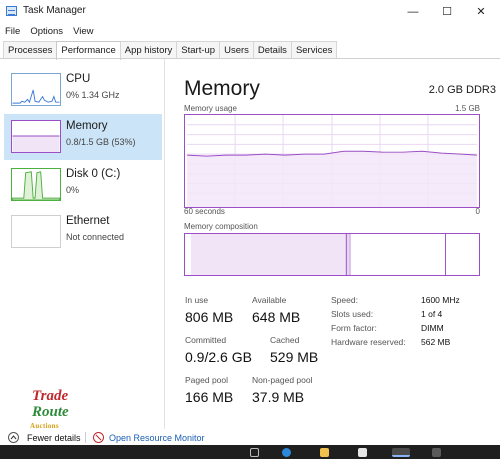  Describe the element at coordinates (354, 328) in the screenshot. I see `form-factor-label: Form factor:` at that location.